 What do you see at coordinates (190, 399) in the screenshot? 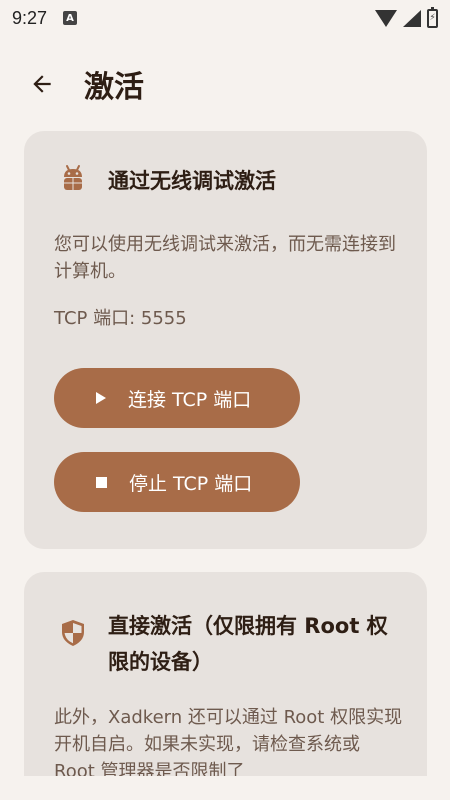
I see `button-label: 连接 TCP 端口` at bounding box center [190, 399].